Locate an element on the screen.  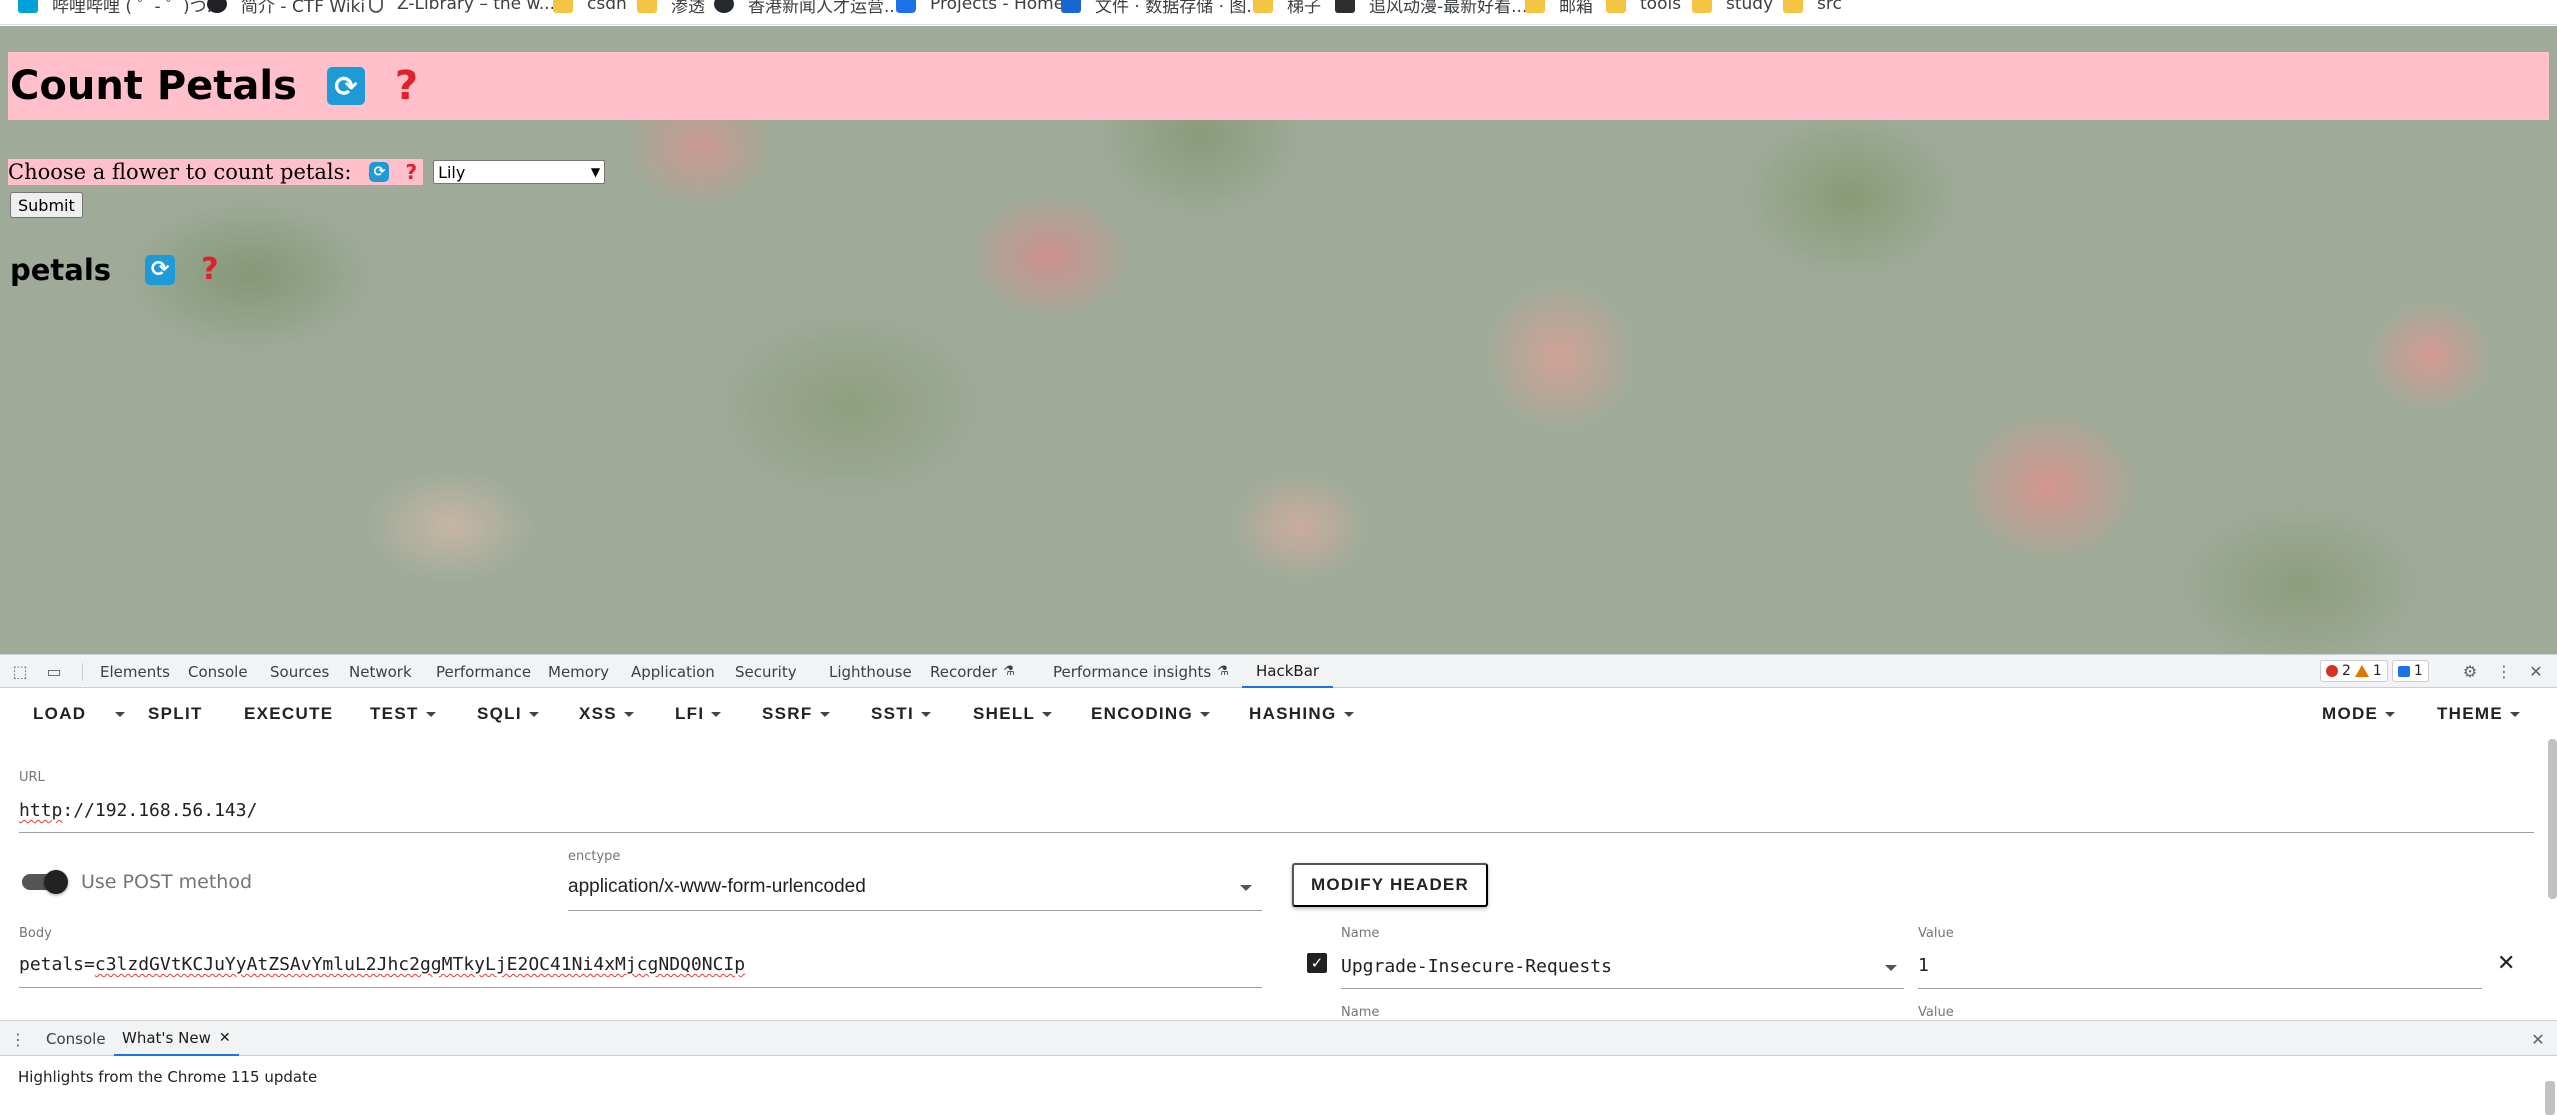
folder-icon is located at coordinates (1535, 6).